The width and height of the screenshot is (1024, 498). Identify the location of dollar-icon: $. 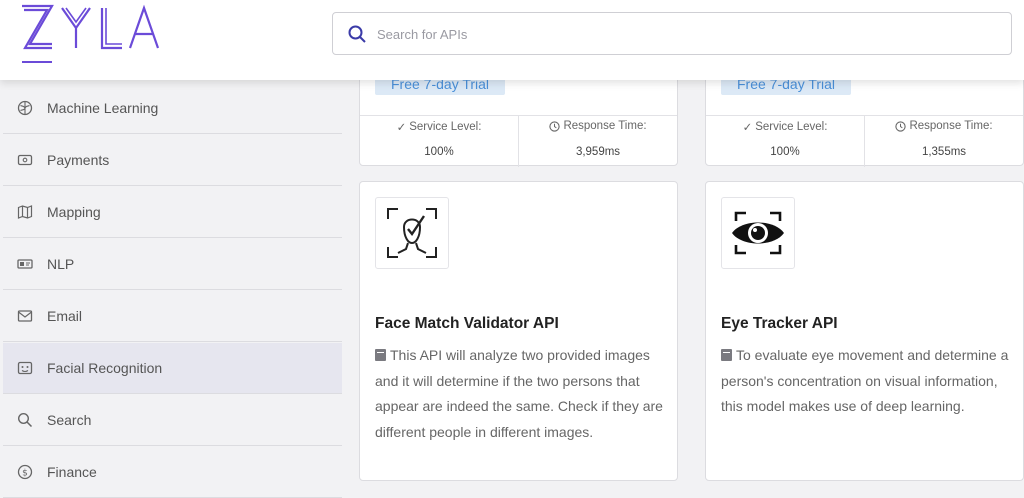
(25, 472).